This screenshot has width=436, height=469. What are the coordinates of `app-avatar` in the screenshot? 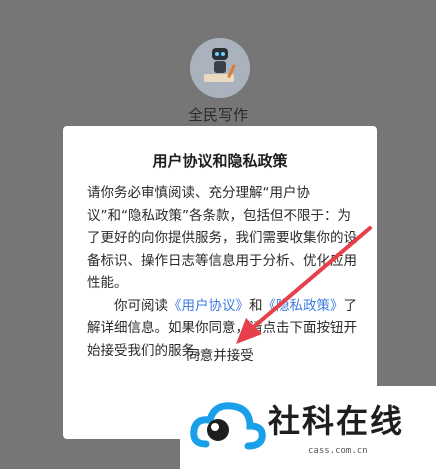 It's located at (220, 68).